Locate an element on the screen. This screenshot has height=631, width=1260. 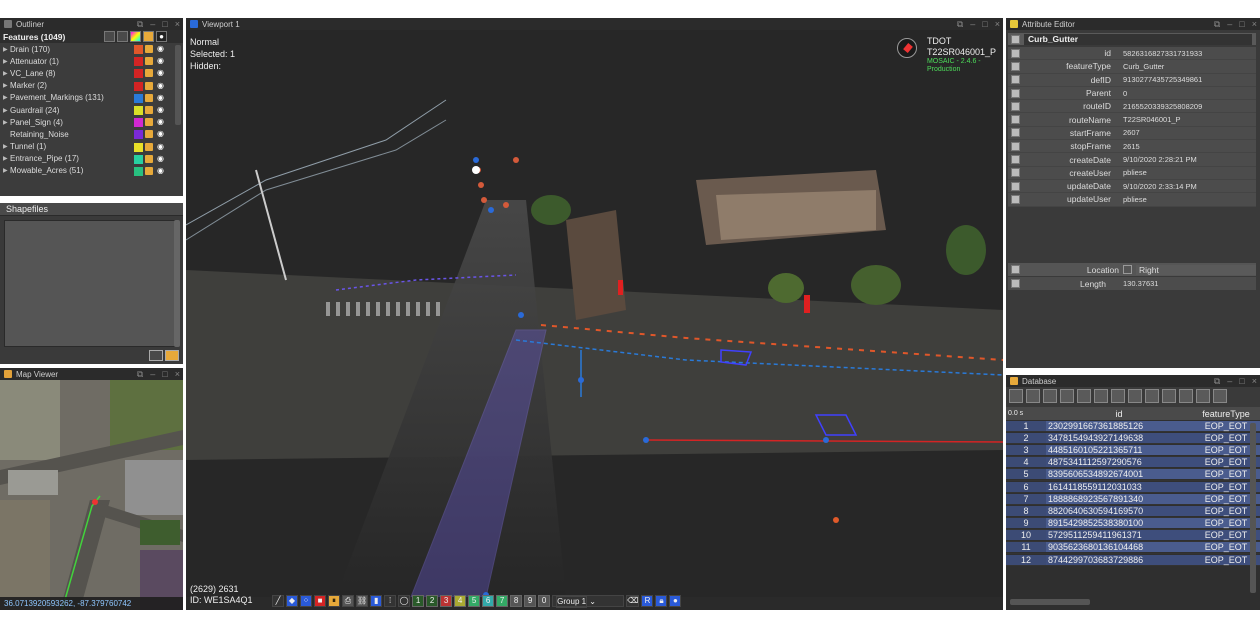
select-icon is located at coordinates (1033, 396).